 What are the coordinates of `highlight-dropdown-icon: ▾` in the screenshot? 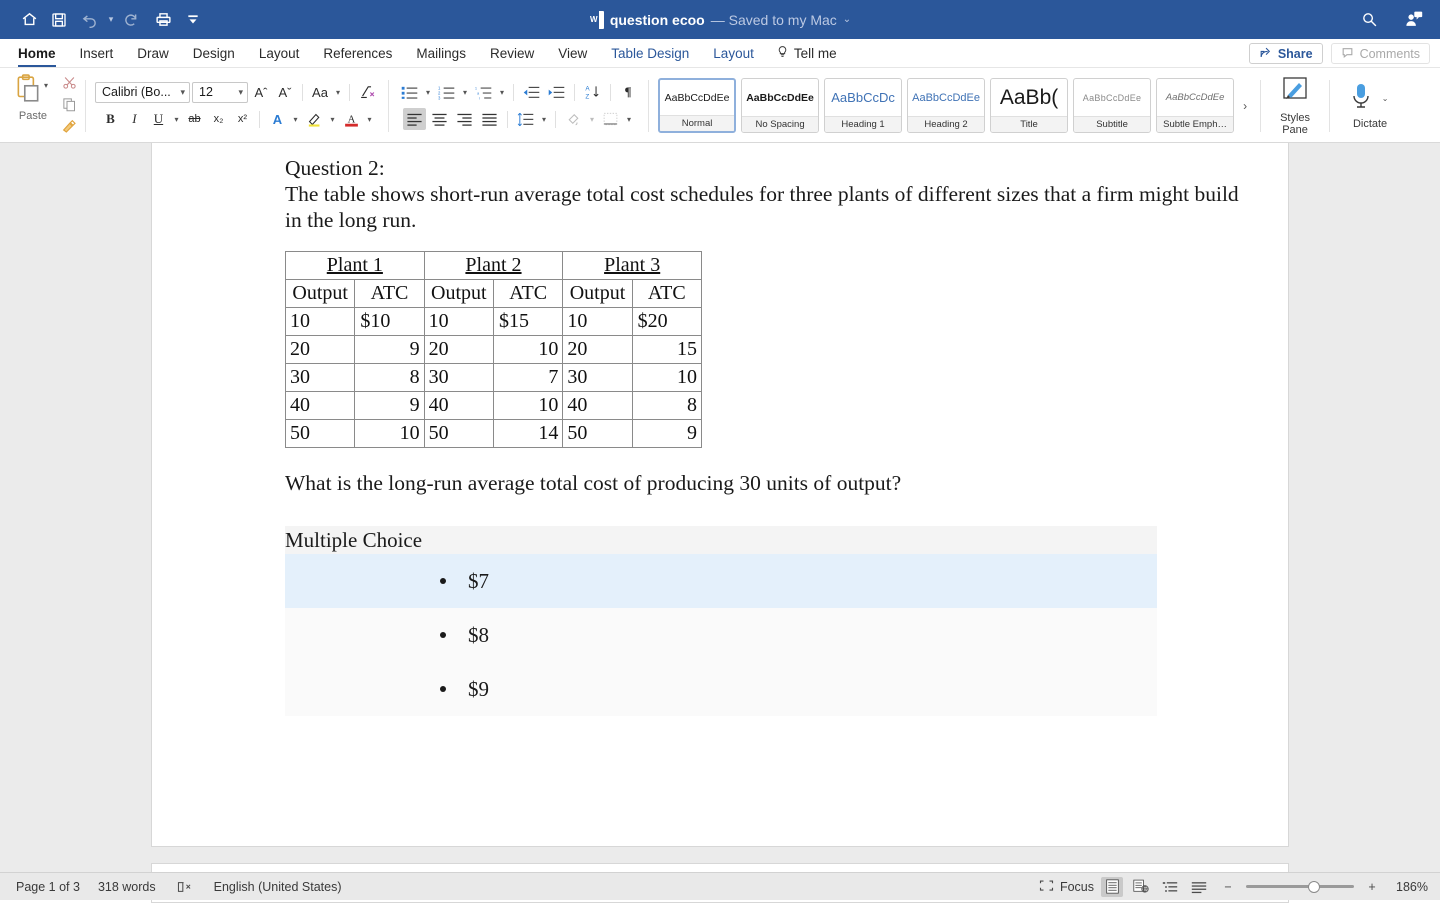 It's located at (333, 119).